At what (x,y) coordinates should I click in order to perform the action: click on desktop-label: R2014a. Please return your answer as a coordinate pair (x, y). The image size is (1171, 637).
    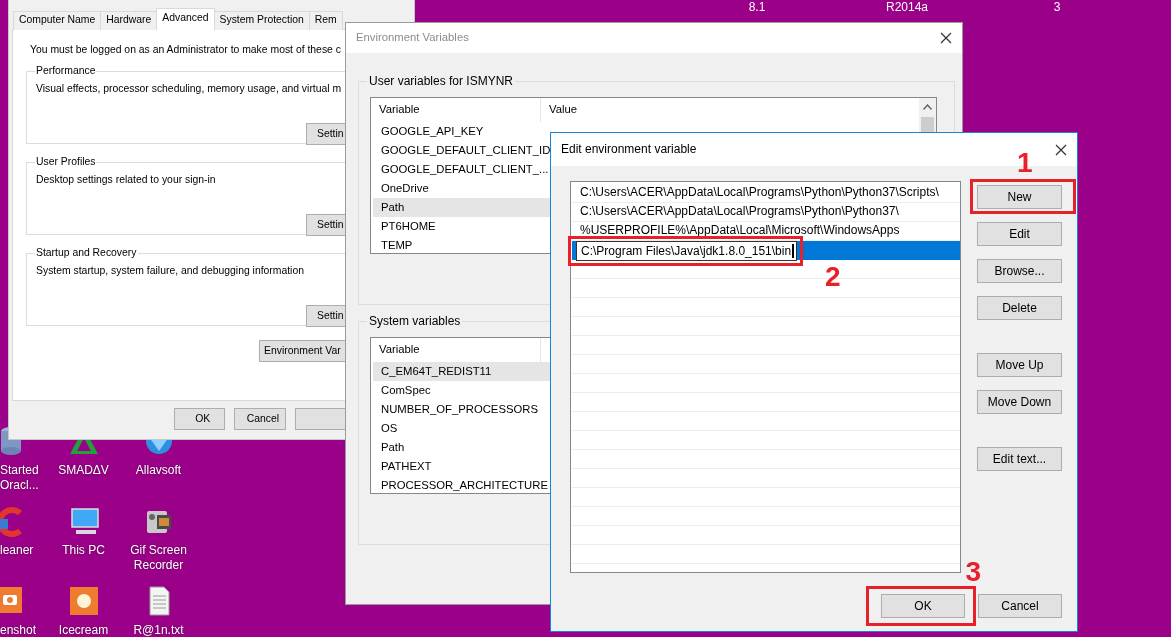
    Looking at the image, I should click on (906, 7).